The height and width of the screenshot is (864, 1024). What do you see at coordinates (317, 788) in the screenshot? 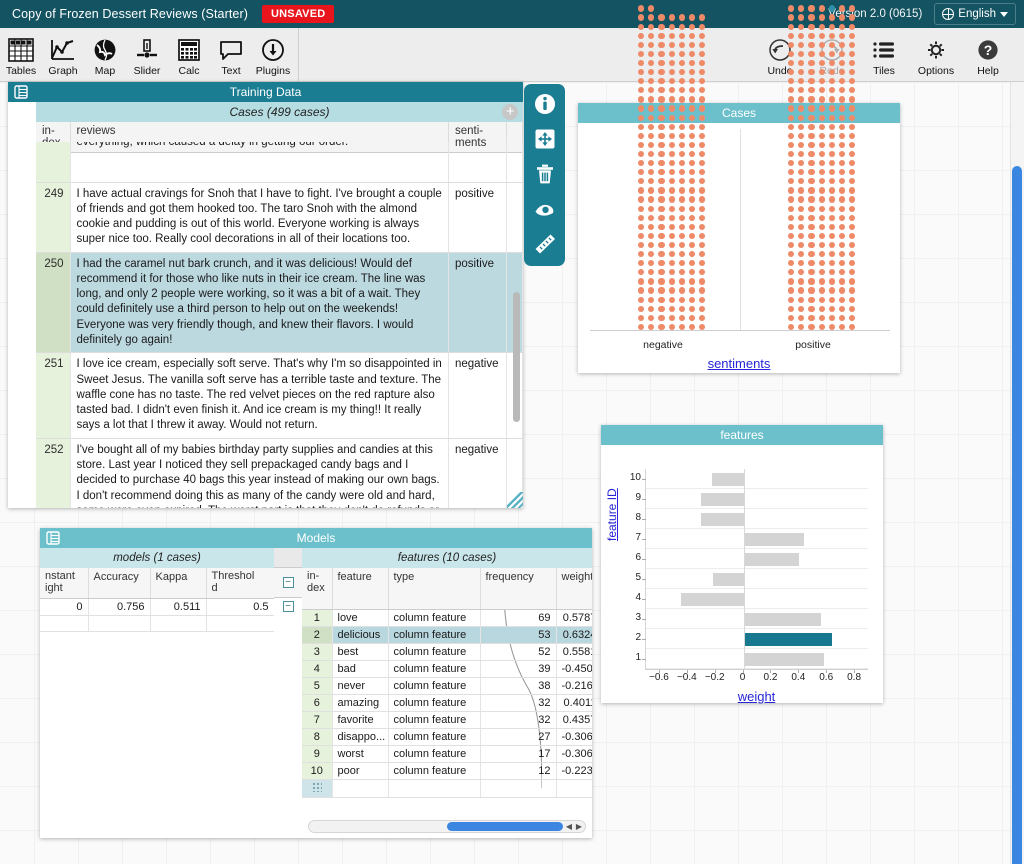
I see `row-drag-handle` at bounding box center [317, 788].